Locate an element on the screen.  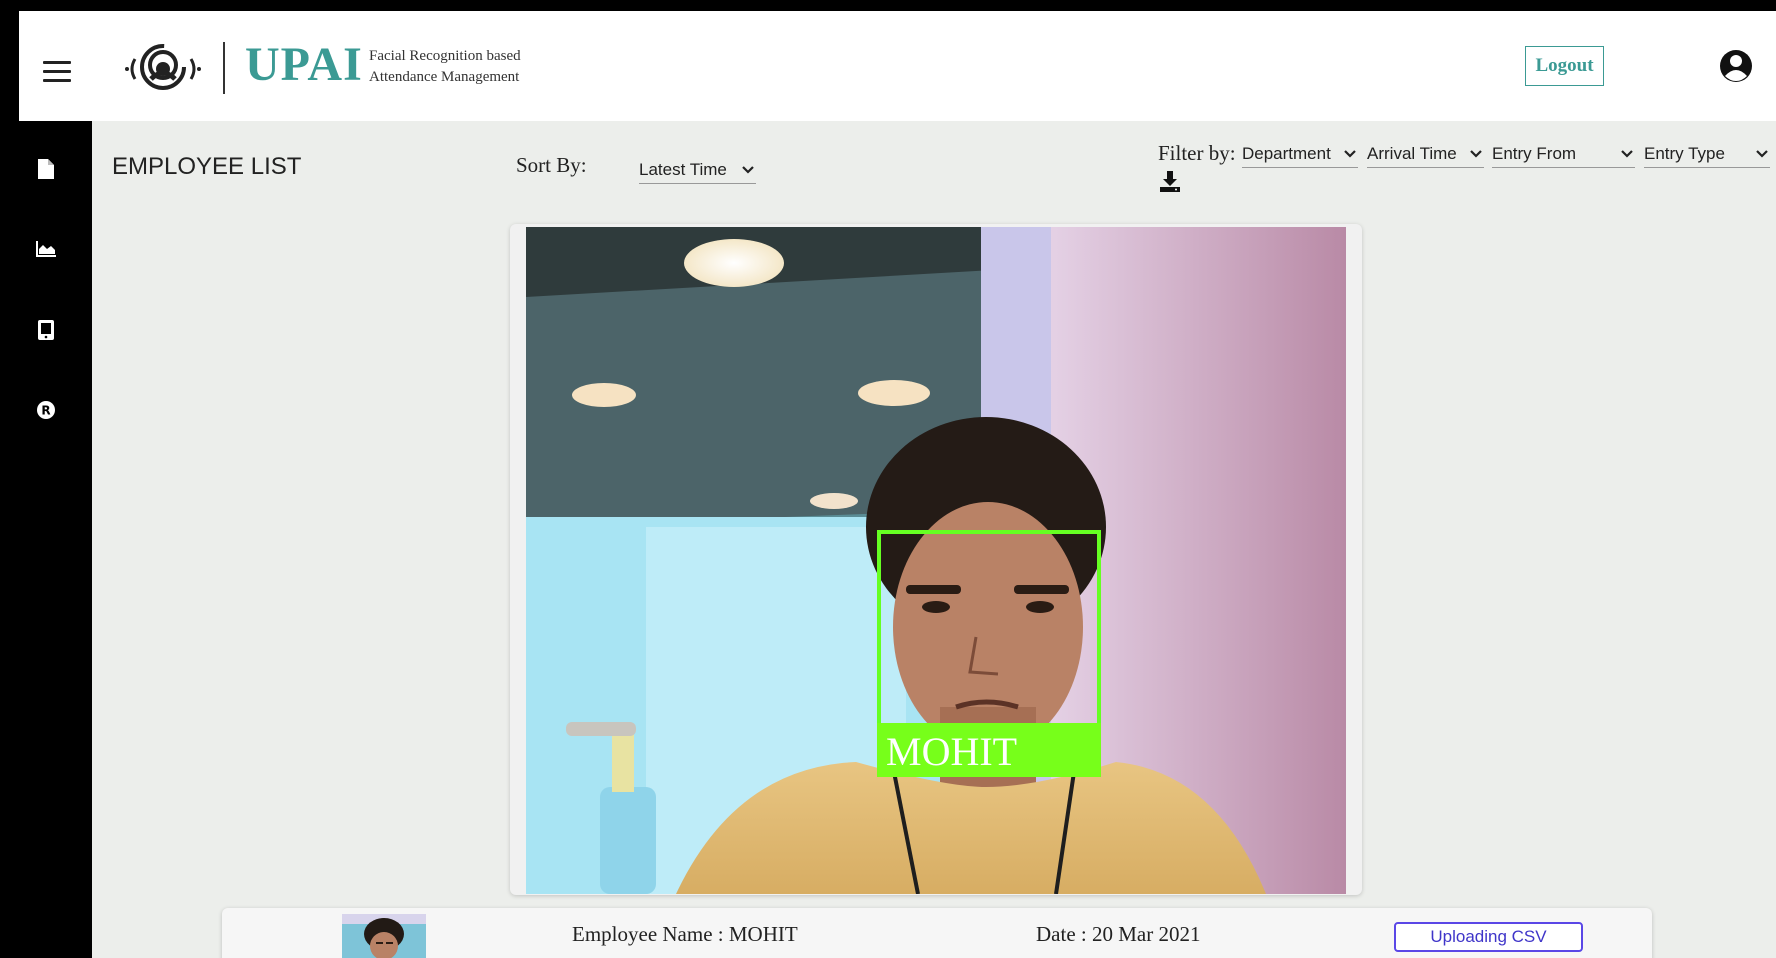
filter-entry-from-value: Entry From is located at coordinates (1534, 153).